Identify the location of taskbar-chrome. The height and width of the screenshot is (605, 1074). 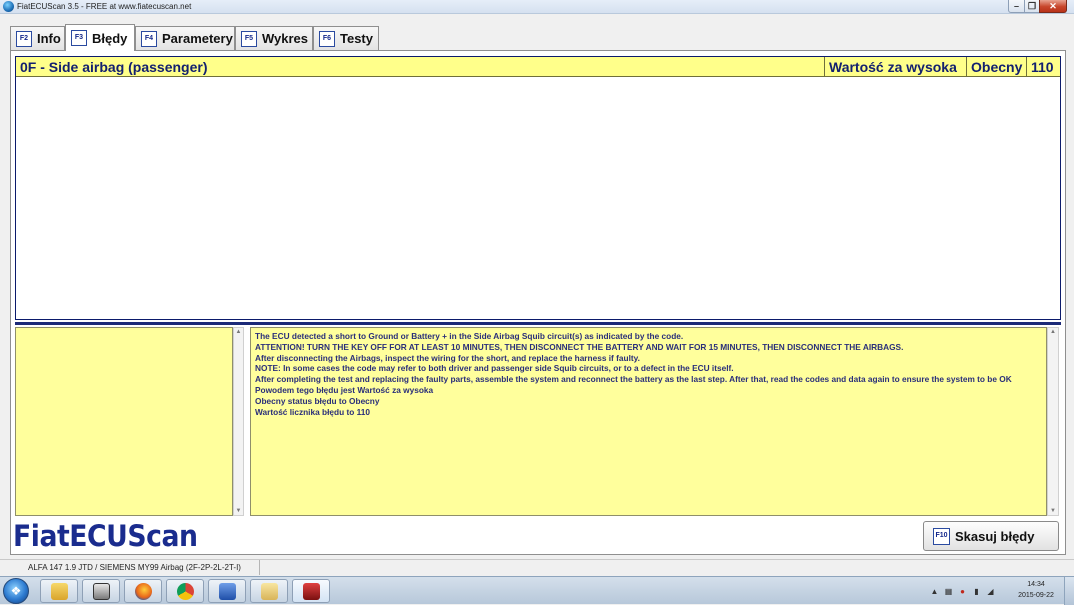
(185, 591).